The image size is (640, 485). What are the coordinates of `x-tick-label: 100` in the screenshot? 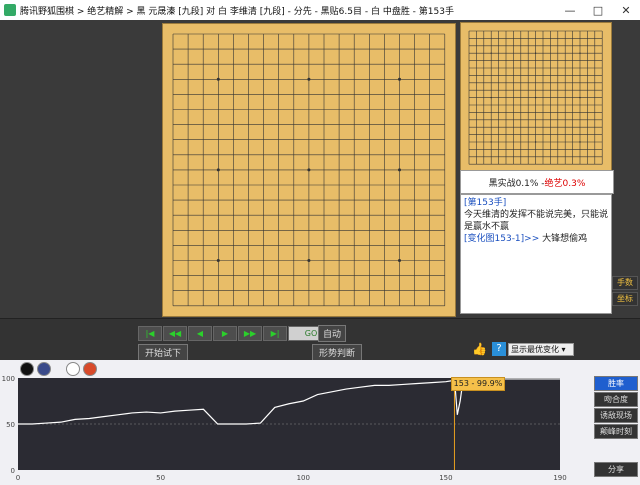 It's located at (303, 478).